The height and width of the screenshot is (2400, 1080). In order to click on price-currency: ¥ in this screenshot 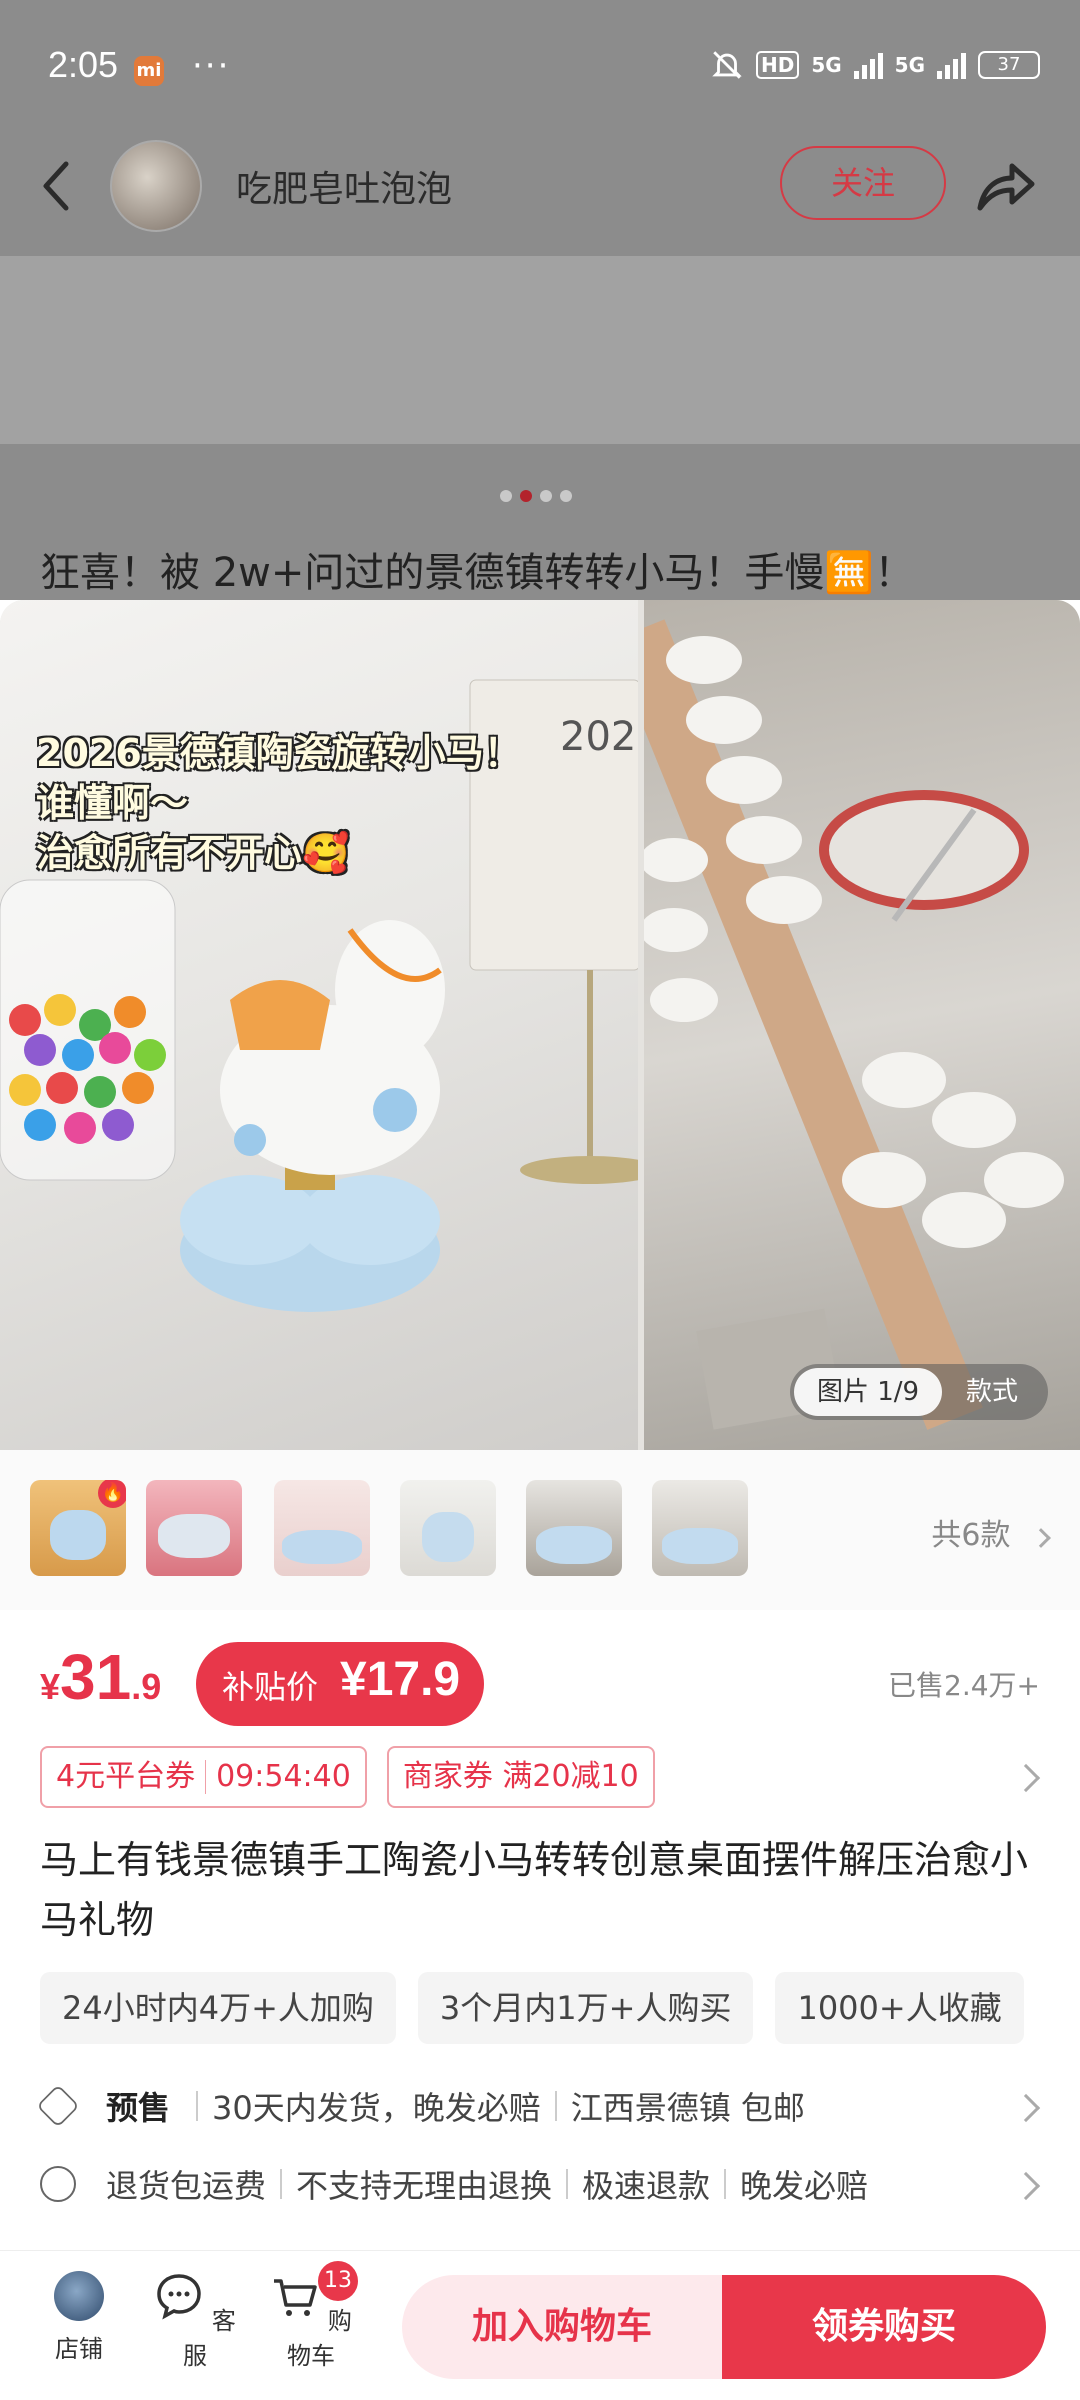, I will do `click(50, 1686)`.